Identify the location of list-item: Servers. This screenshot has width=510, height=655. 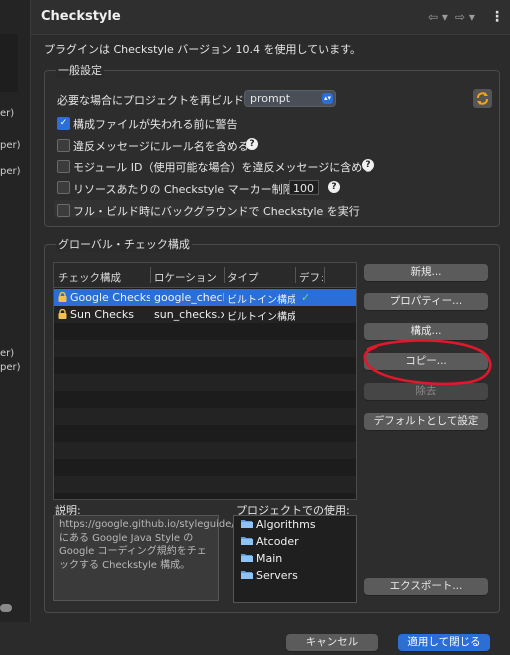
(269, 575).